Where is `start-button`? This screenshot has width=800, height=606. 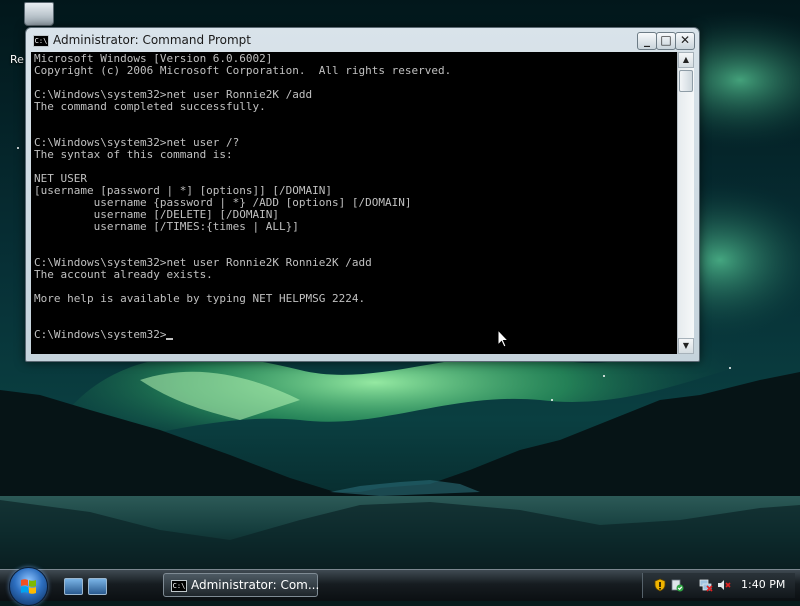 start-button is located at coordinates (28, 586).